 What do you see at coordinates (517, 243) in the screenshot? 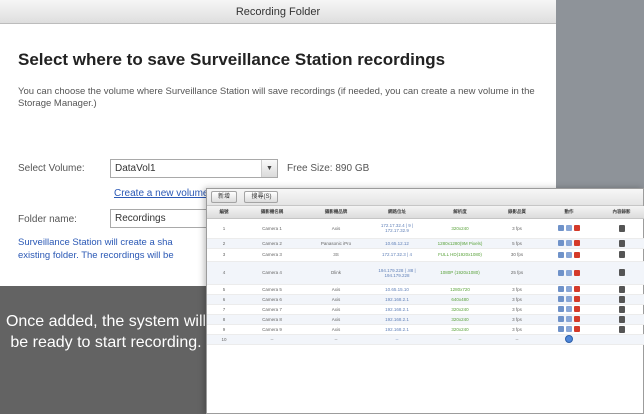
I see `camera-fps: 5 fps` at bounding box center [517, 243].